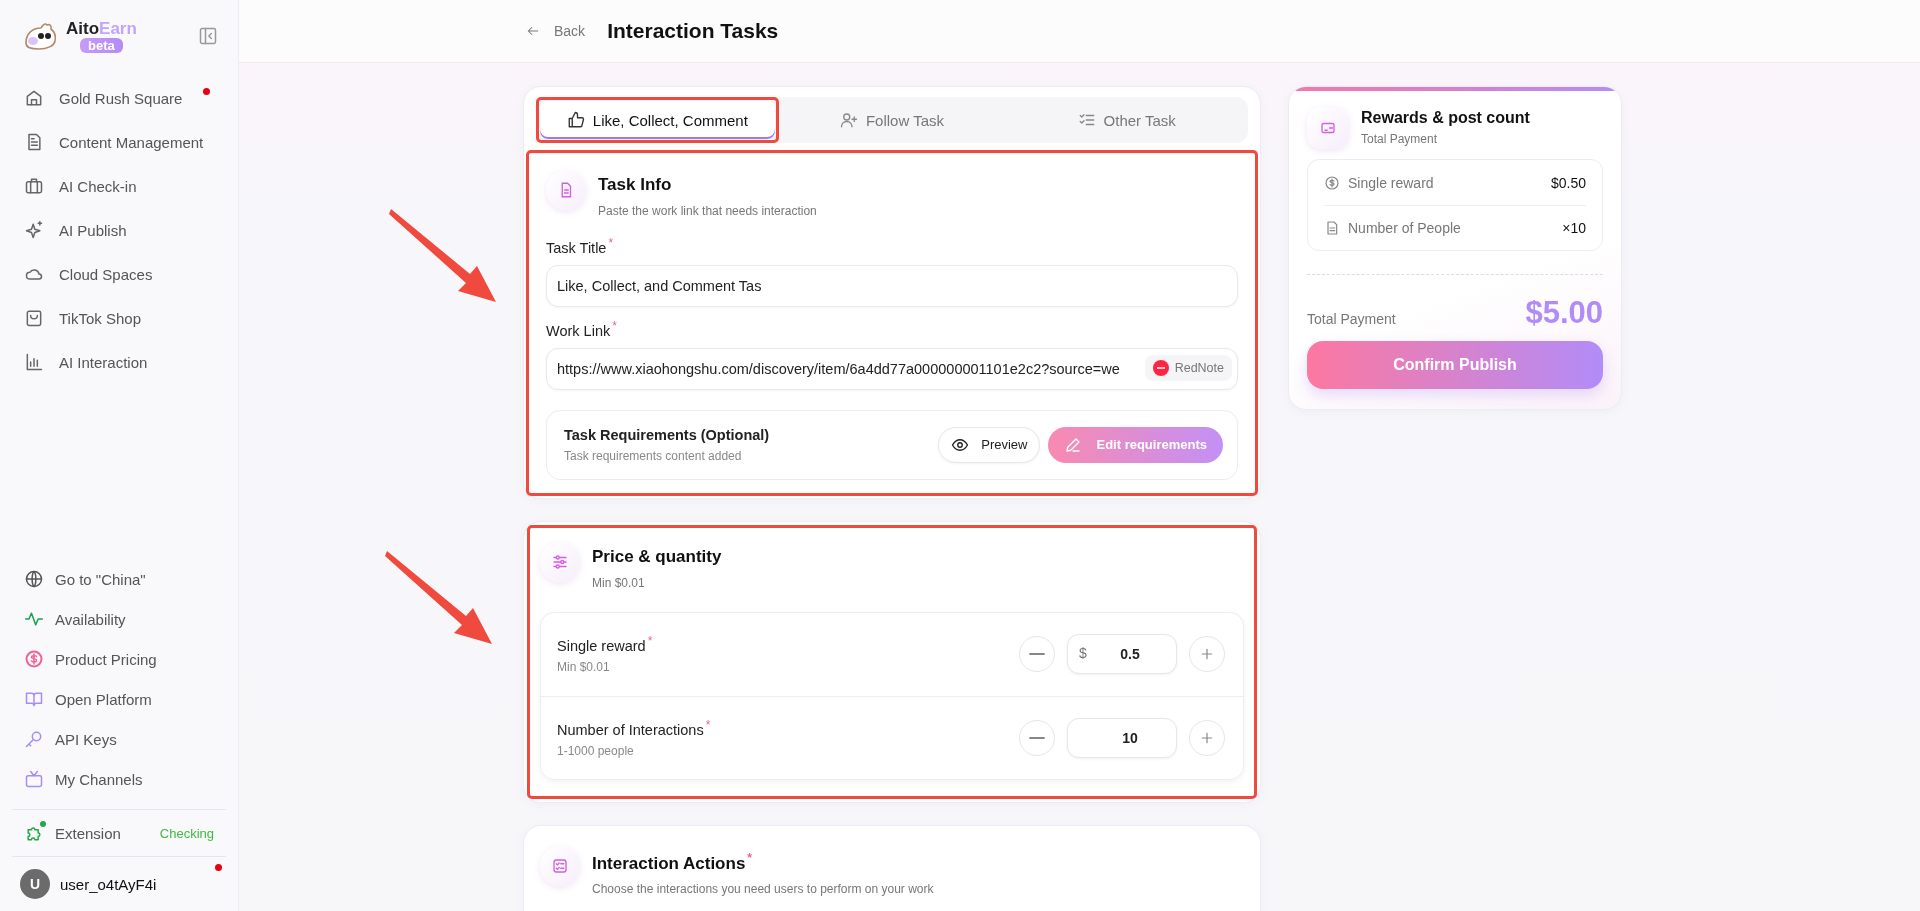 This screenshot has height=911, width=1920. What do you see at coordinates (1083, 653) in the screenshot?
I see `currency-prefix: $` at bounding box center [1083, 653].